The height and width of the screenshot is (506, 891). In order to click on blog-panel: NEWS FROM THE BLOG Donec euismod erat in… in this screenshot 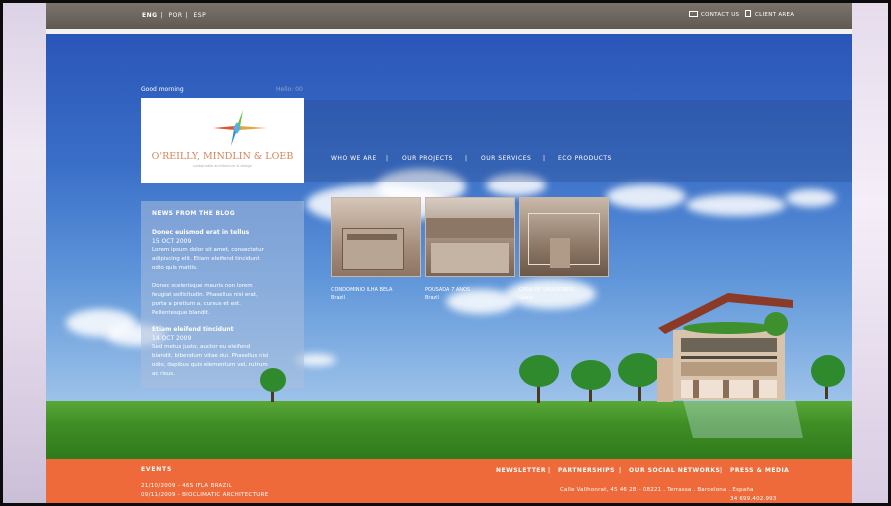, I will do `click(222, 295)`.